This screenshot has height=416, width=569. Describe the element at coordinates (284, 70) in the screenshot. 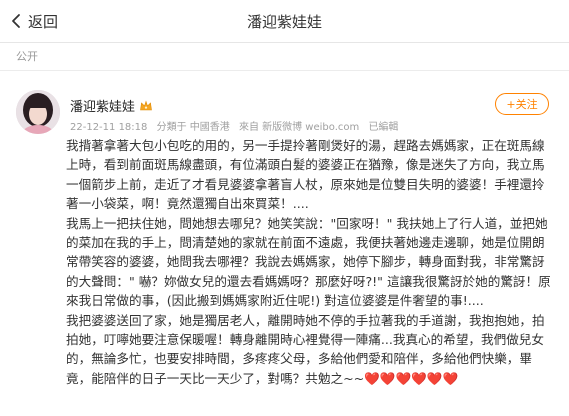

I see `divider` at that location.